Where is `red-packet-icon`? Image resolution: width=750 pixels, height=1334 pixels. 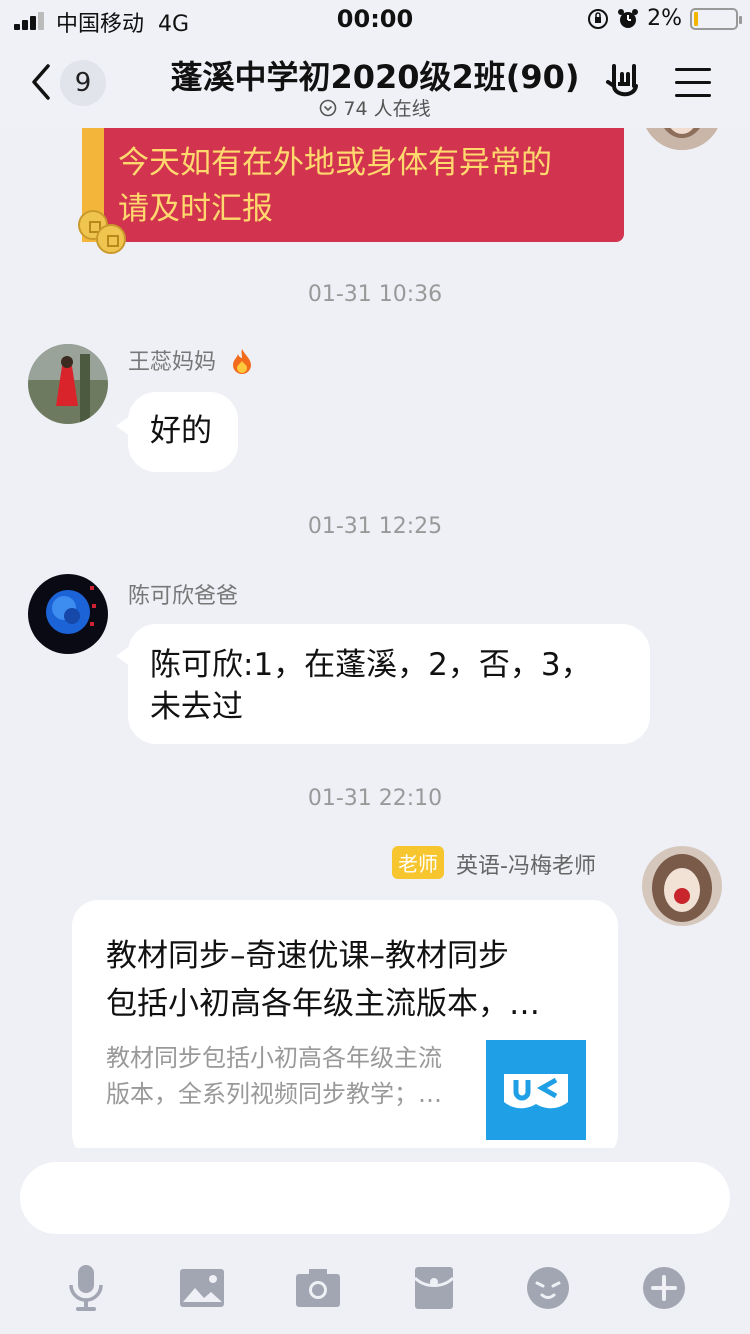 red-packet-icon is located at coordinates (434, 1288).